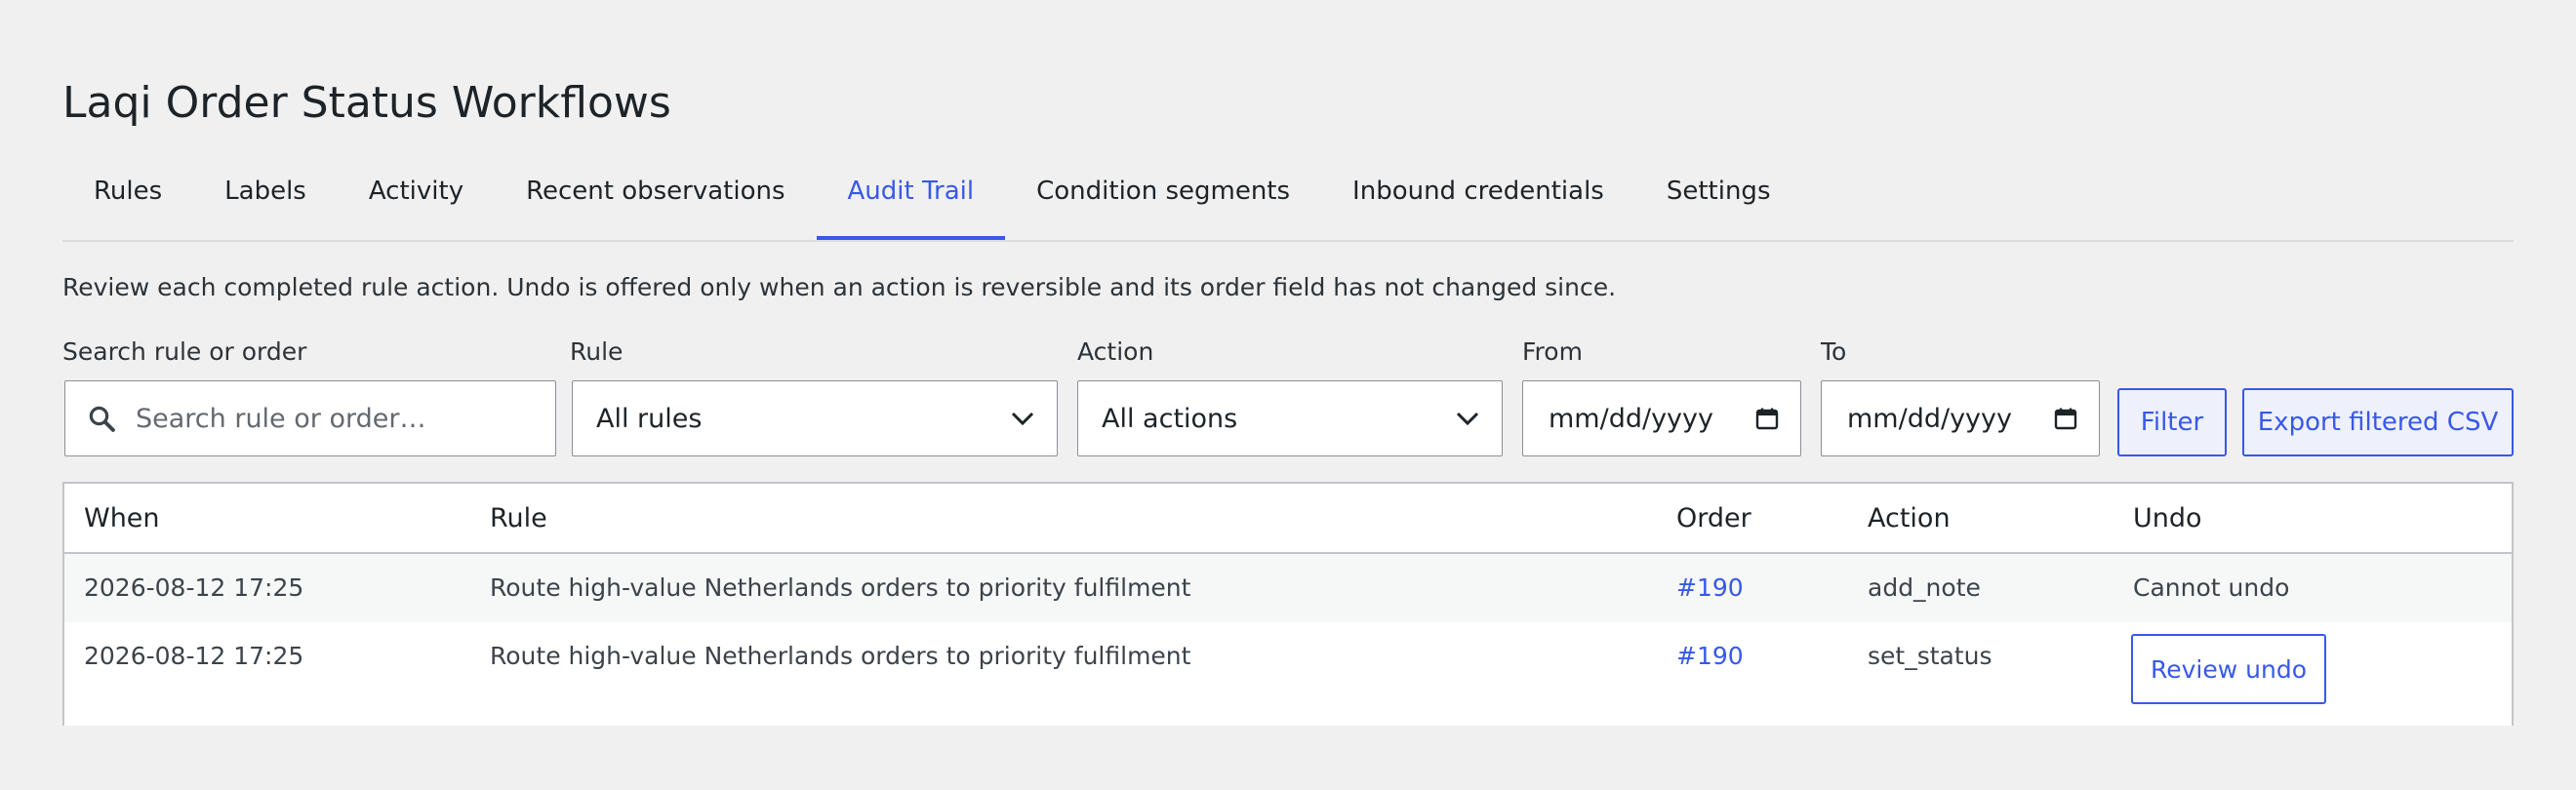  Describe the element at coordinates (127, 200) in the screenshot. I see `tab-rules: Rules` at that location.